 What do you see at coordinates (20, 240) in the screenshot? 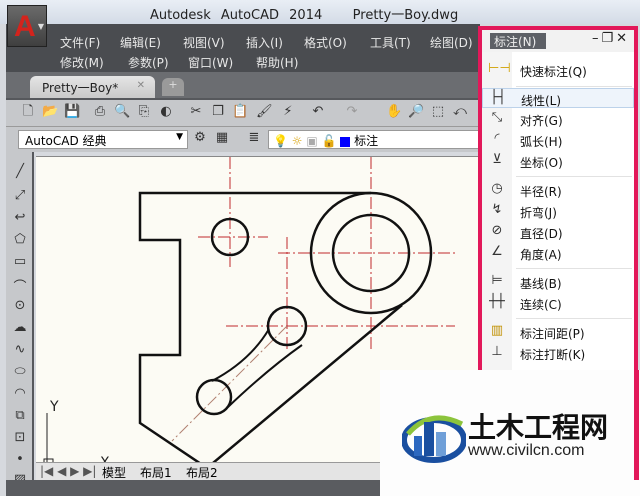
I see `polygon-icon: ⬠` at bounding box center [20, 240].